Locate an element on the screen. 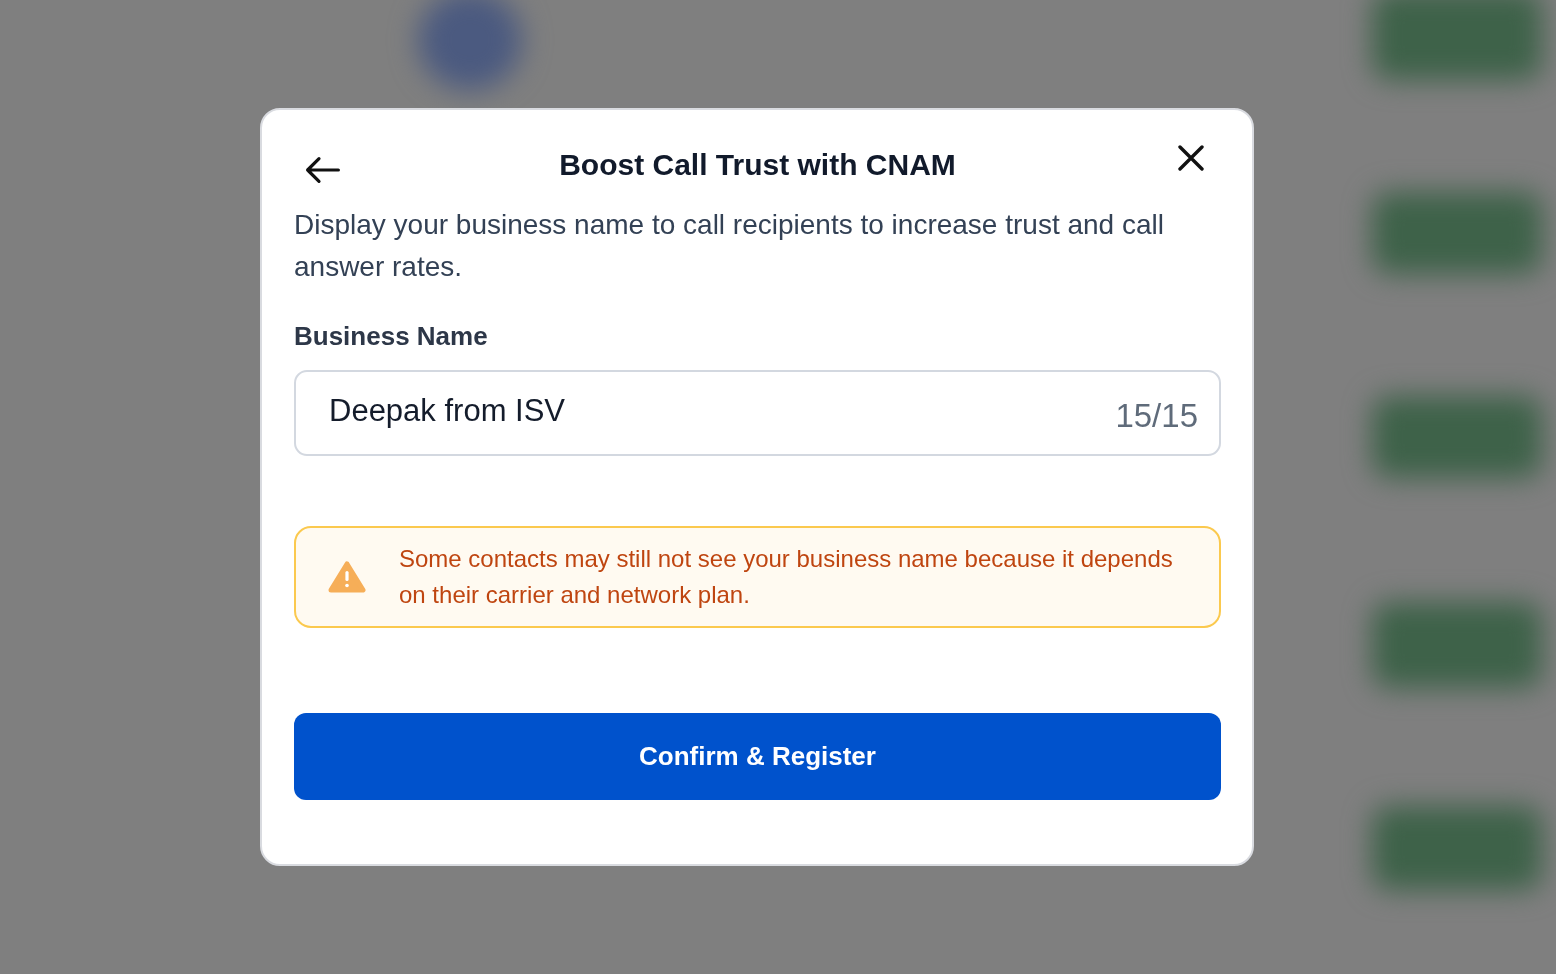  dialog-description: Display your business name to call recipients to increase trust and call answer rates. is located at coordinates (729, 246).